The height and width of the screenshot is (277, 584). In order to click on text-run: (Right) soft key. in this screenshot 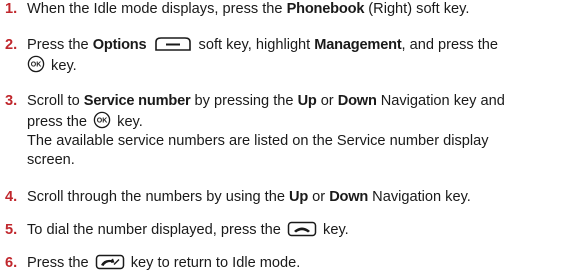, I will do `click(417, 9)`.